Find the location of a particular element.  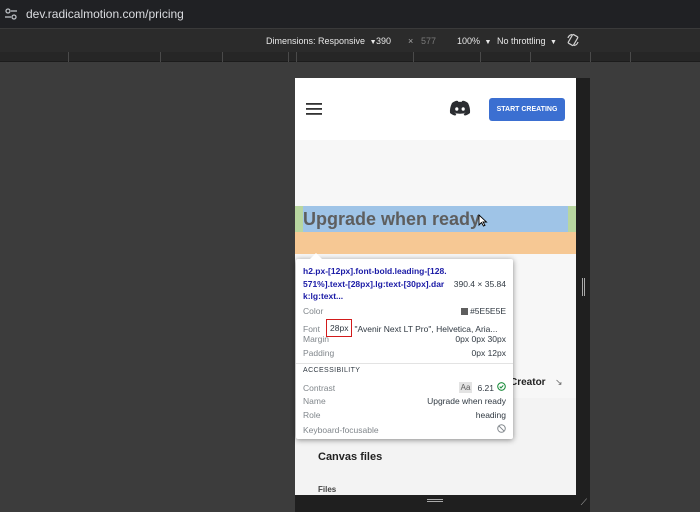

cursor-icon is located at coordinates (483, 222).